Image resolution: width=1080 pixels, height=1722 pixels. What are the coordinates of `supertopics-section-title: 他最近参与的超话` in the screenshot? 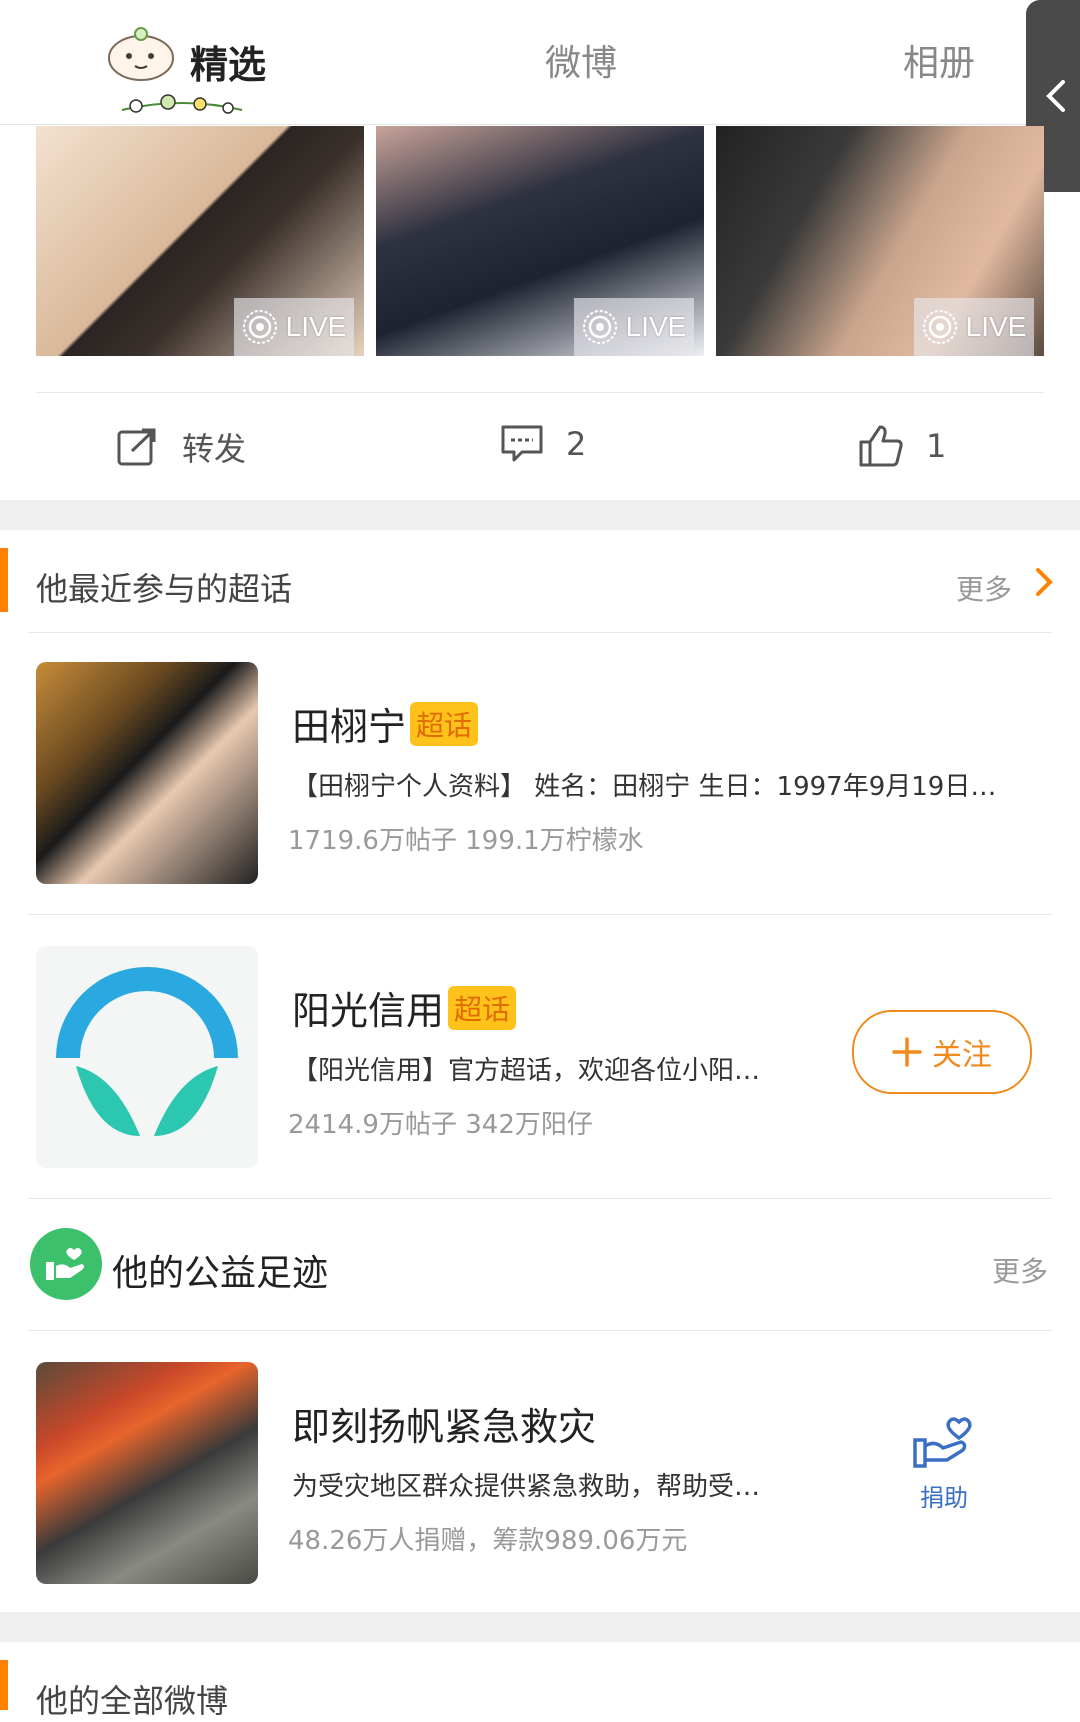 It's located at (164, 589).